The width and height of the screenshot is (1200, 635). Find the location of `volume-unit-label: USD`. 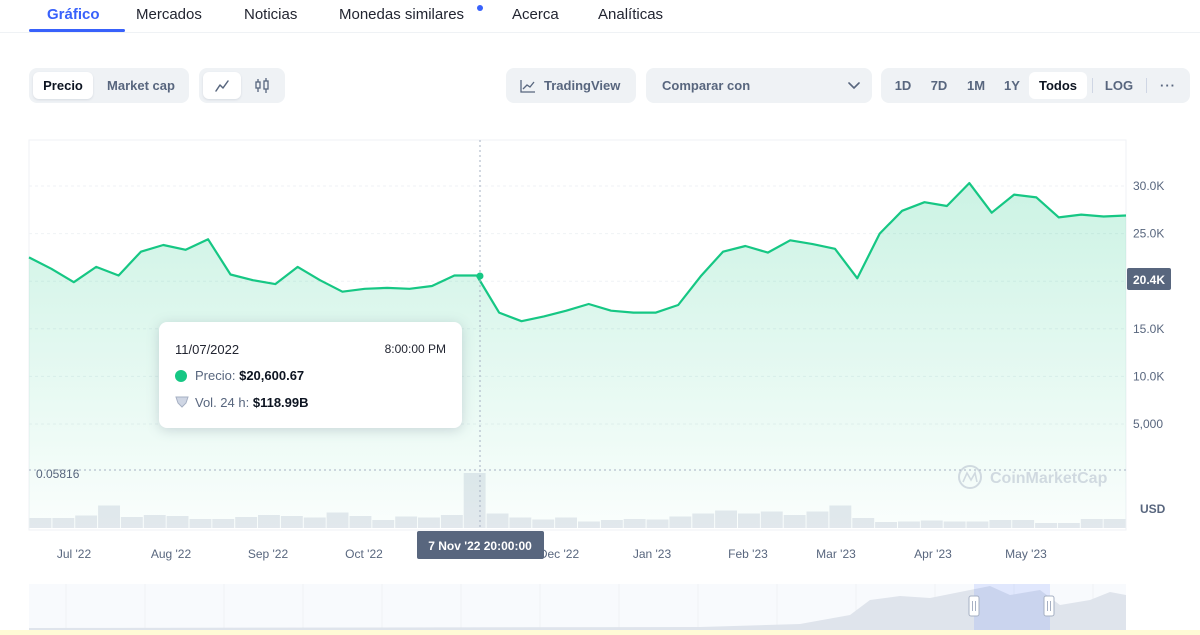

volume-unit-label: USD is located at coordinates (1153, 509).